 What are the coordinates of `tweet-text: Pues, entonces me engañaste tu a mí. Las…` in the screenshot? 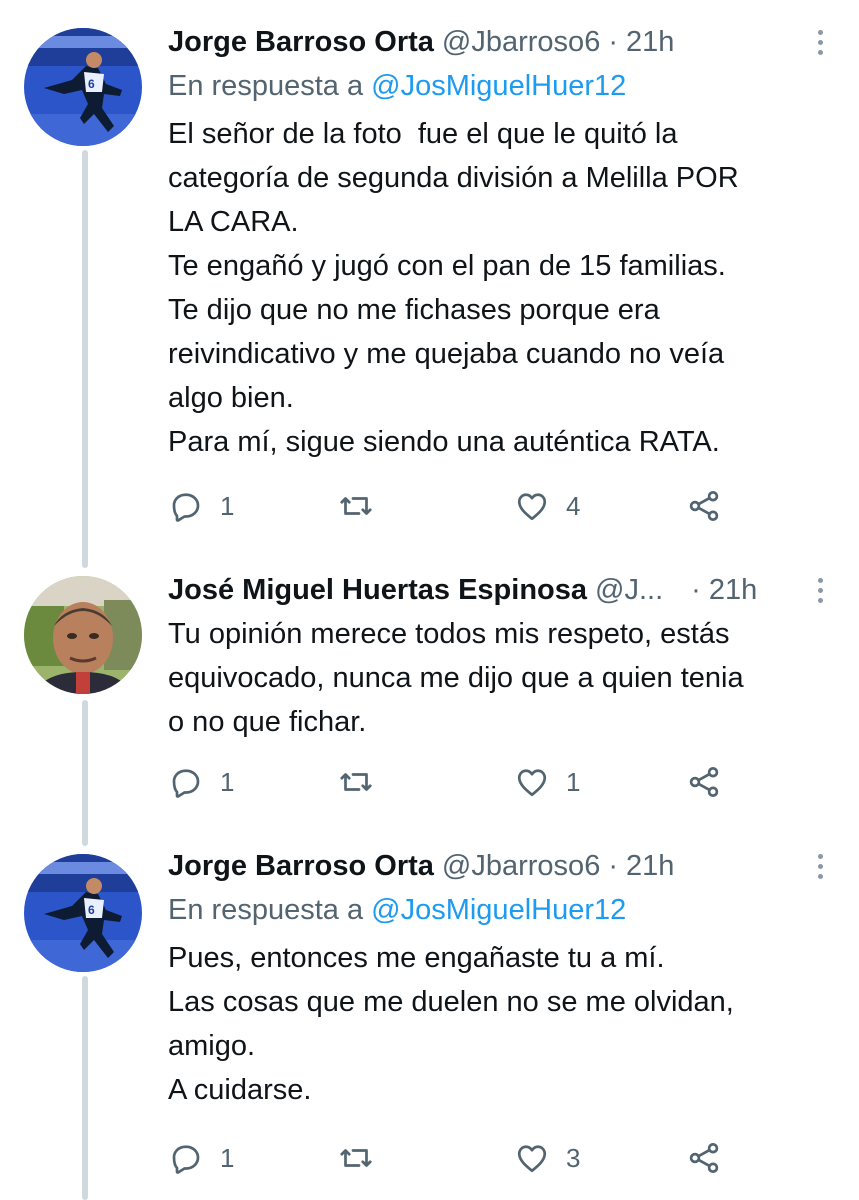 It's located at (451, 1024).